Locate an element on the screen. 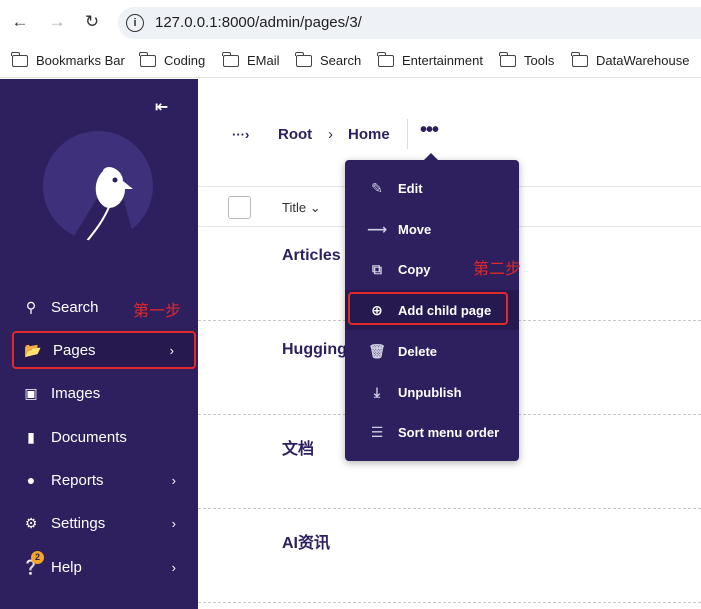 Image resolution: width=701 pixels, height=609 pixels. menu-item-label: Edit is located at coordinates (410, 188).